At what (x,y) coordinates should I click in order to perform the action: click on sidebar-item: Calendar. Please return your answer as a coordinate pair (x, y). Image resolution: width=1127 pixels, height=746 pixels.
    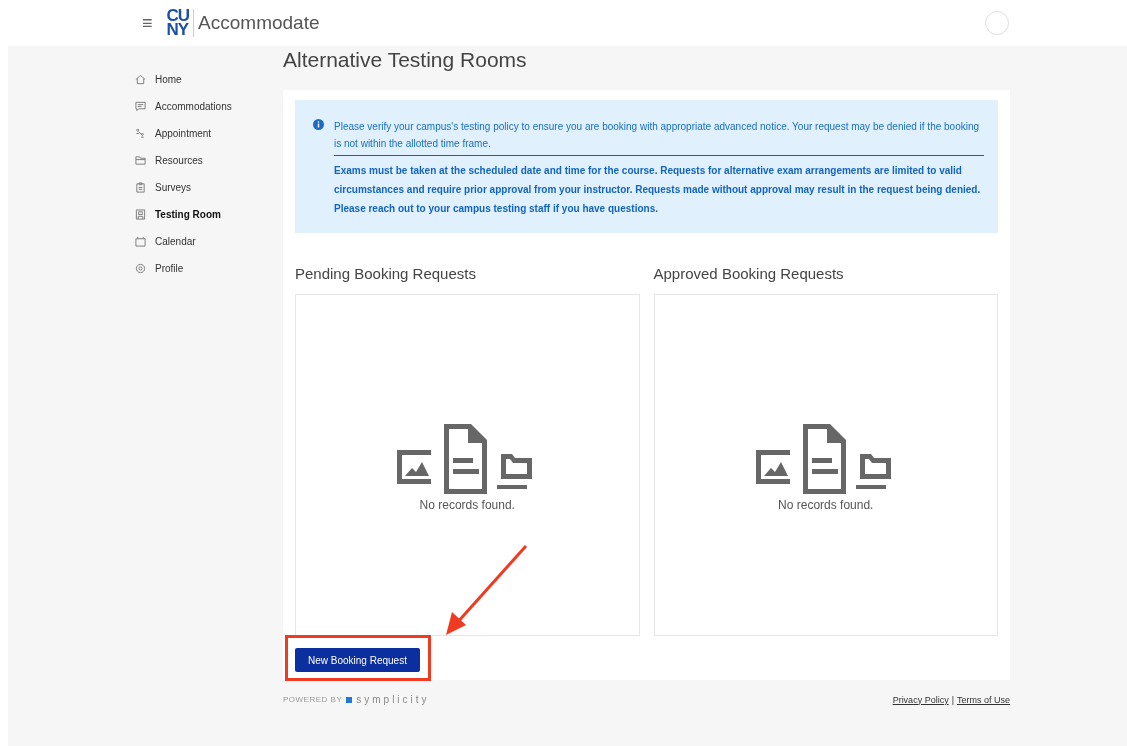
    Looking at the image, I should click on (198, 241).